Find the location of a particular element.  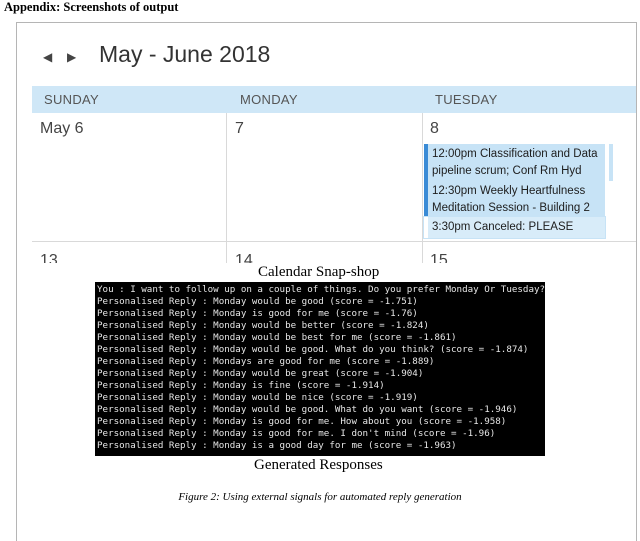

day-name-monday: MONDAY is located at coordinates (269, 99).